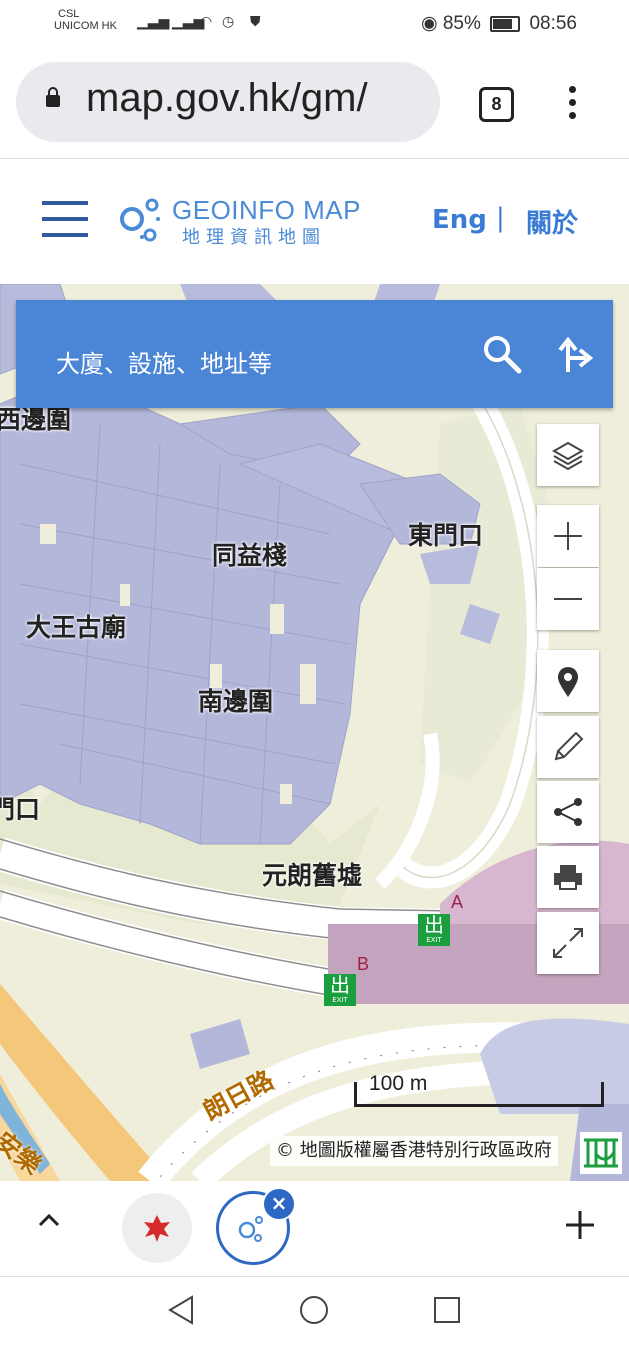 The height and width of the screenshot is (1347, 629). I want to click on carrier-line2: UNICOM HK, so click(85, 26).